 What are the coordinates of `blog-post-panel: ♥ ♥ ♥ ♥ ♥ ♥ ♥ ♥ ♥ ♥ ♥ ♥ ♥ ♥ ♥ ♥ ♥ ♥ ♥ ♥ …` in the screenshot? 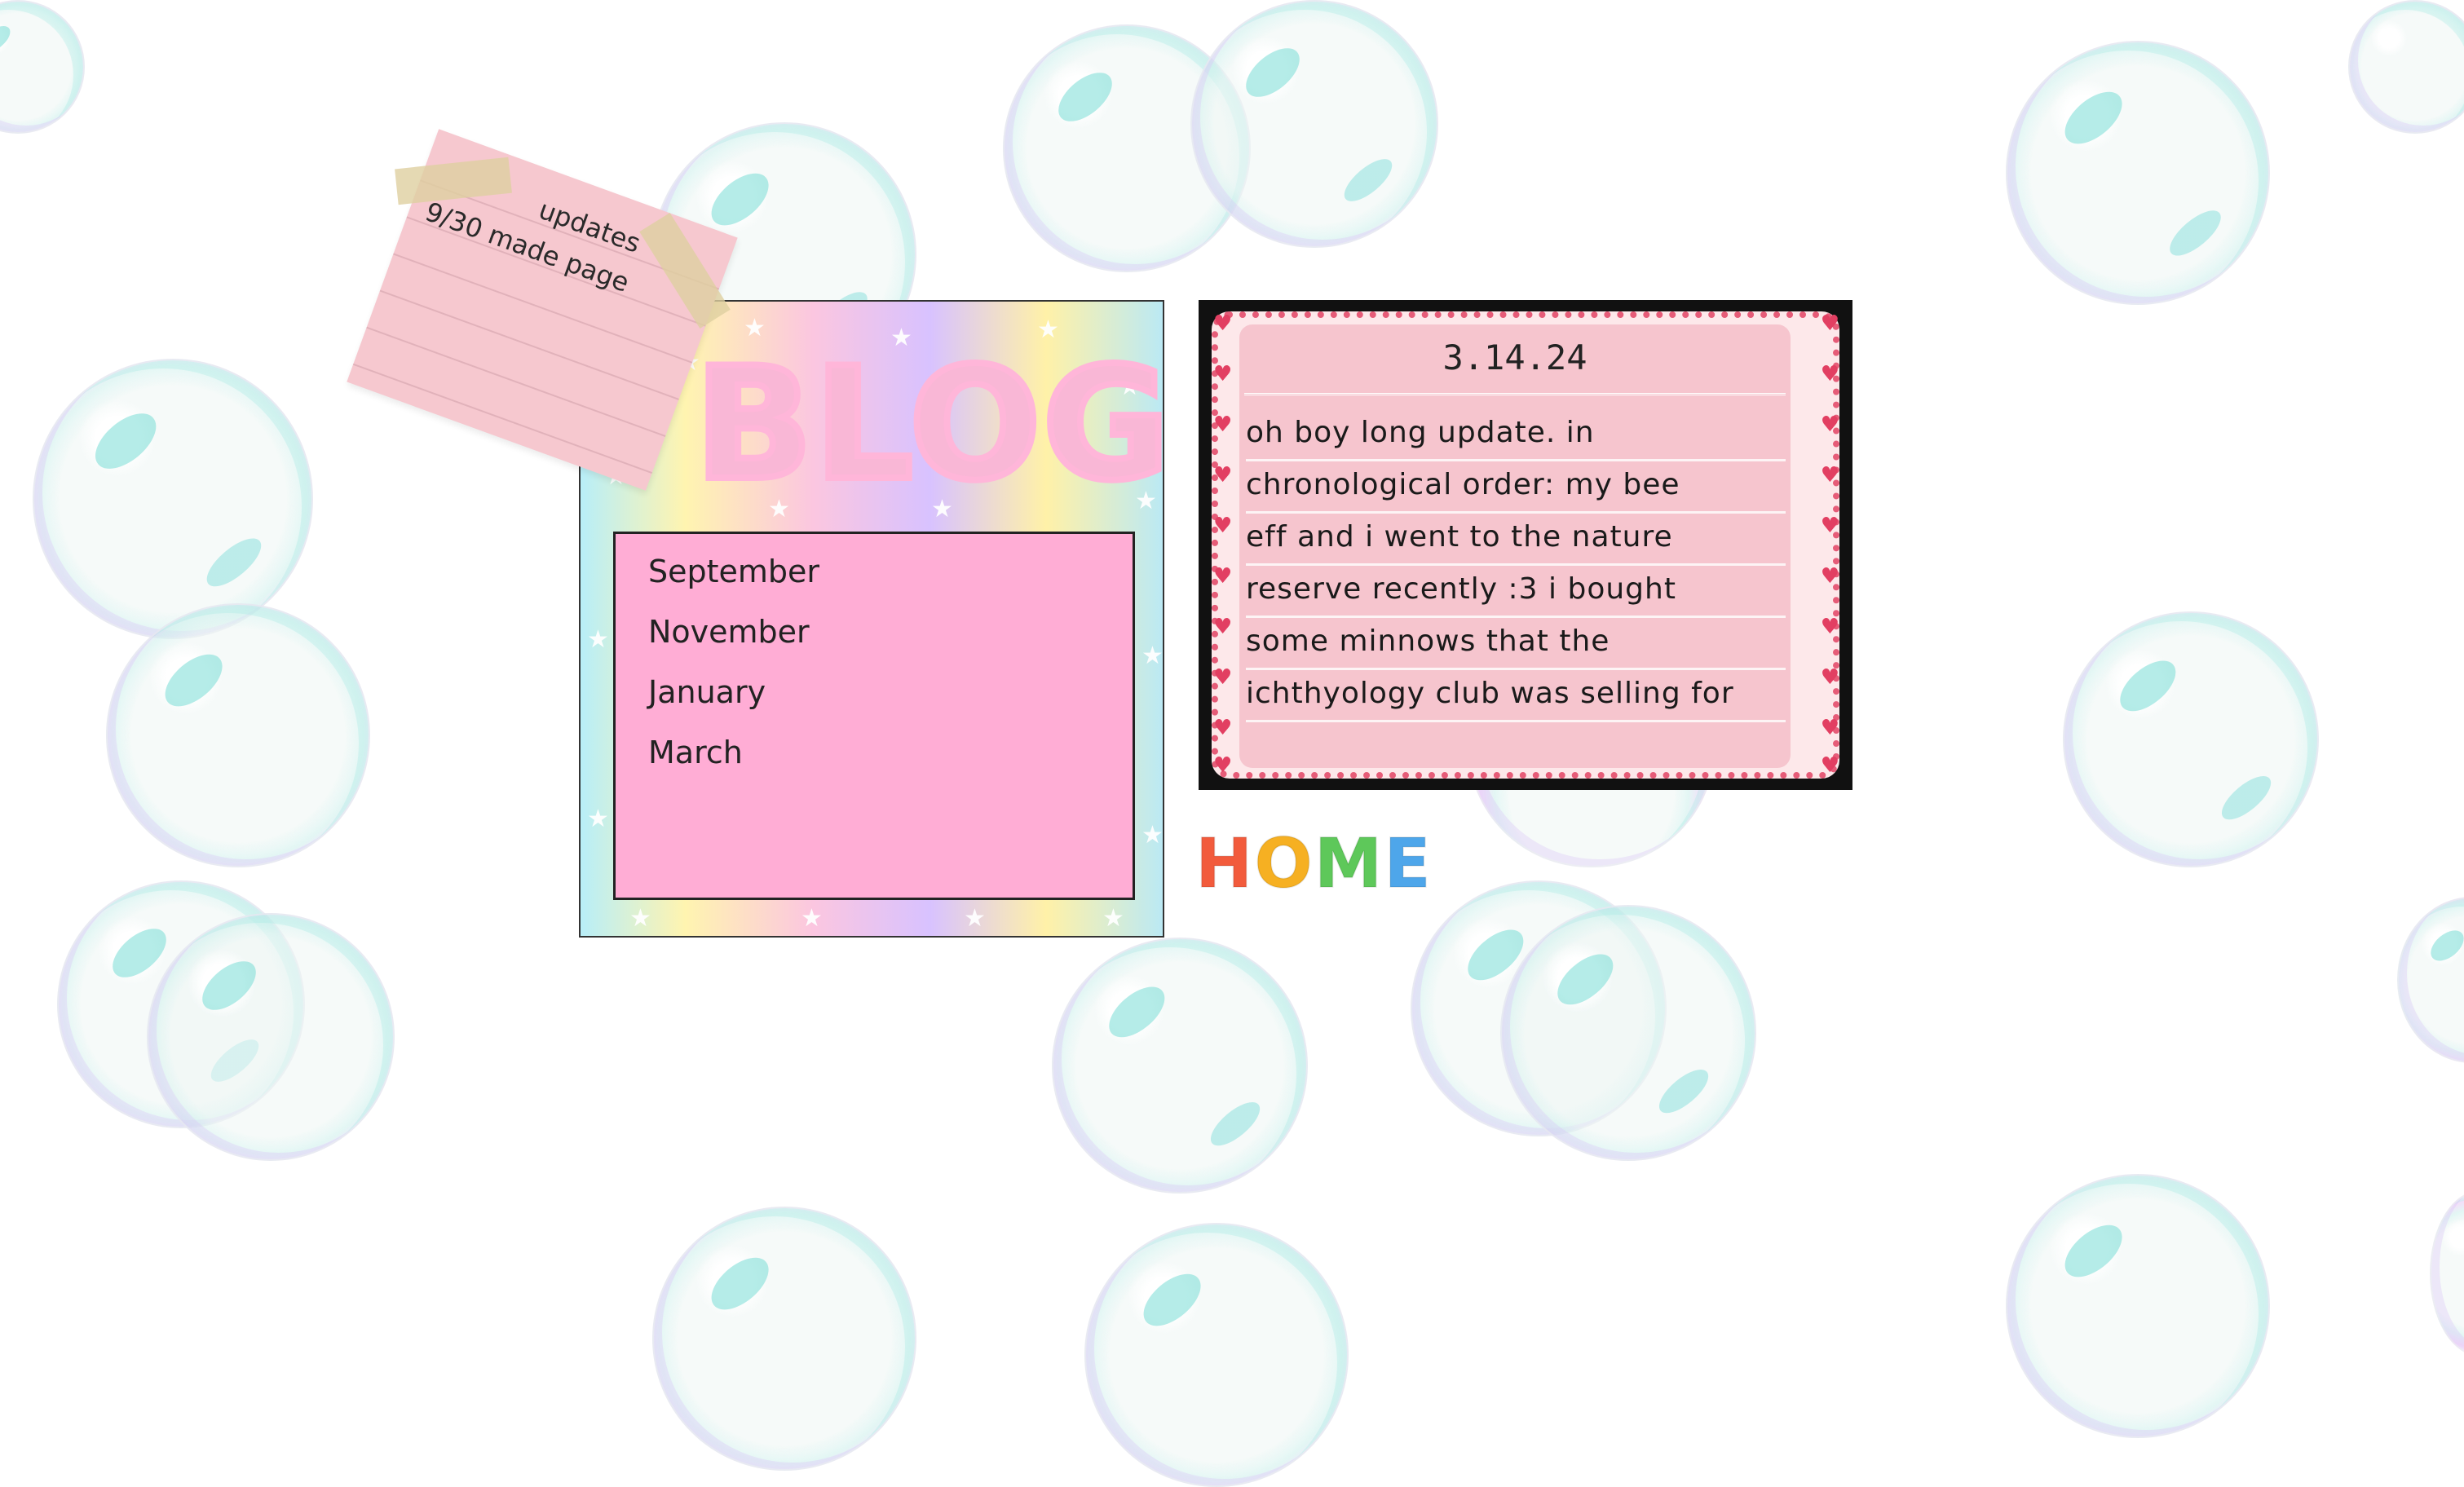 It's located at (1525, 545).